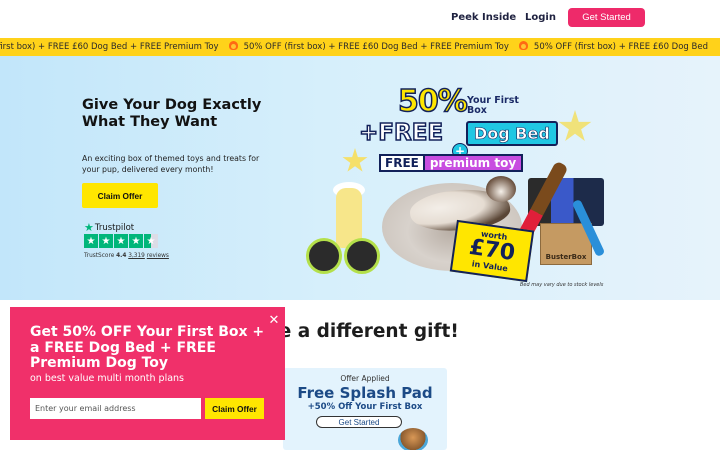 This screenshot has width=720, height=450. Describe the element at coordinates (413, 439) in the screenshot. I see `splash-pad-dog-image` at that location.